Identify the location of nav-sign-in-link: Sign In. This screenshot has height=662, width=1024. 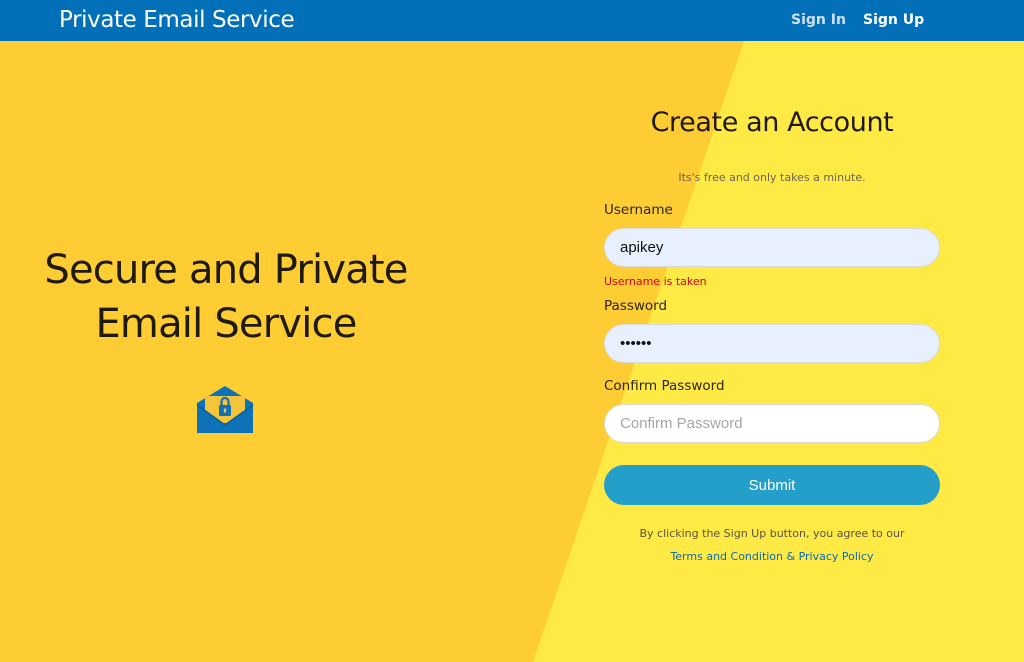
(818, 20).